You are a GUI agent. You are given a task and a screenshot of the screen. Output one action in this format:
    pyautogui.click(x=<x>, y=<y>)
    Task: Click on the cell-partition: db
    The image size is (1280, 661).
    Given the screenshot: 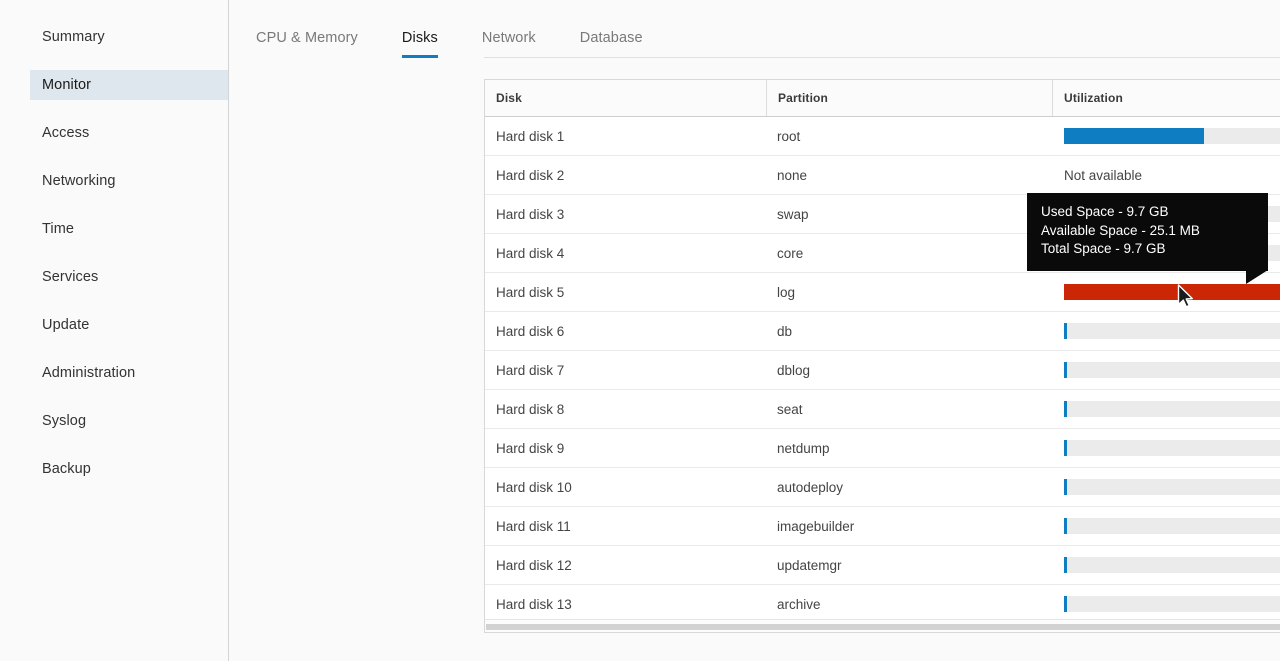 What is the action you would take?
    pyautogui.click(x=785, y=331)
    